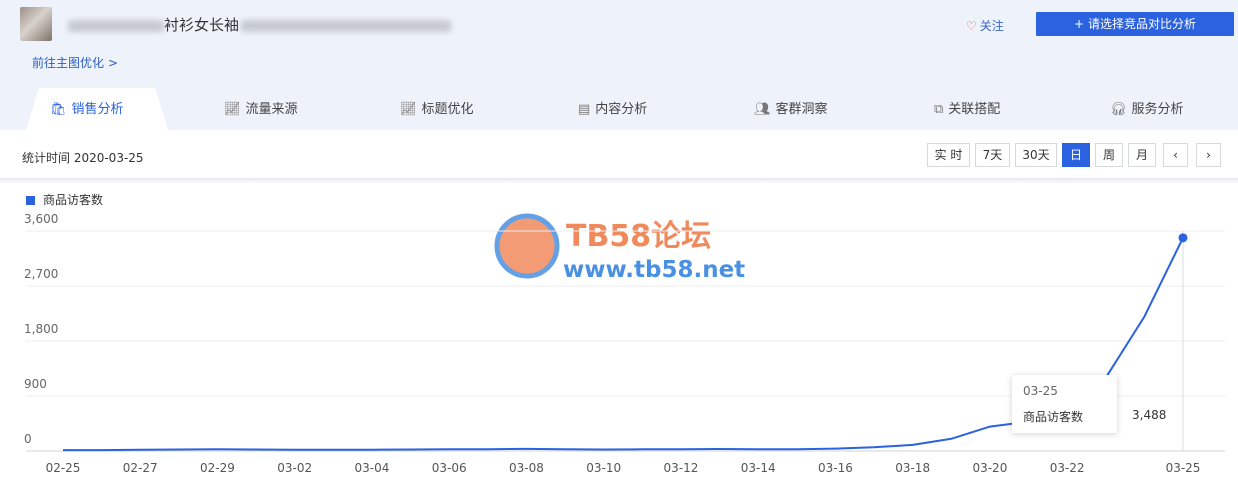  What do you see at coordinates (912, 468) in the screenshot?
I see `x-tick-label: 03-18` at bounding box center [912, 468].